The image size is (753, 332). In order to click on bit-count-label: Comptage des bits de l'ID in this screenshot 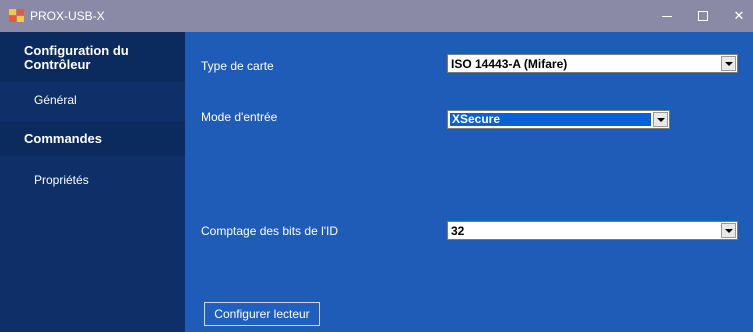, I will do `click(270, 231)`.